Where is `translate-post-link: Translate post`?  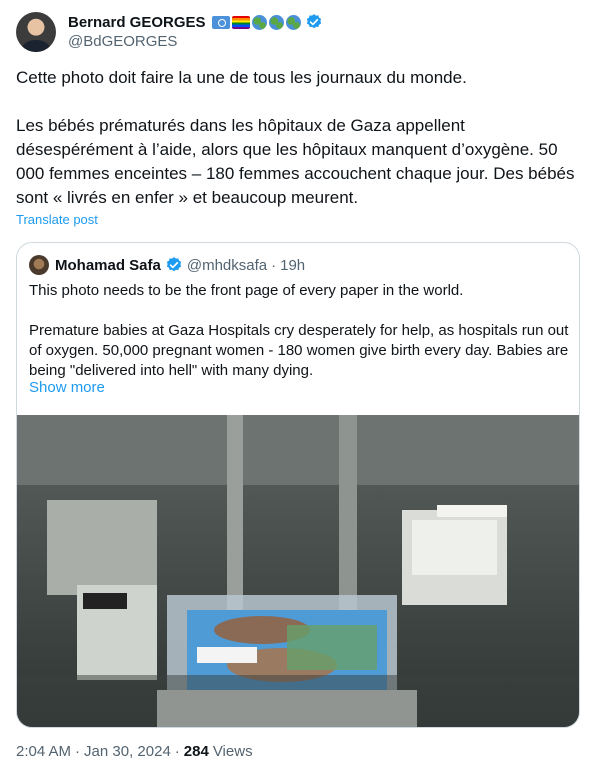 translate-post-link: Translate post is located at coordinates (57, 219).